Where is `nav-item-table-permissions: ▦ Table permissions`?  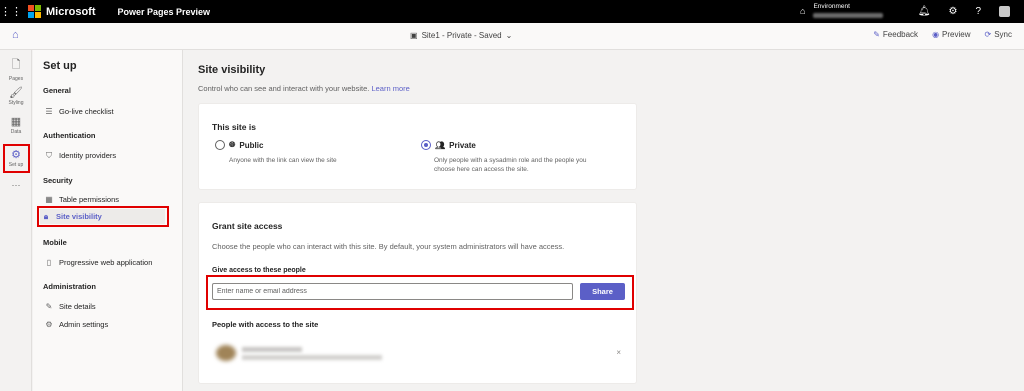
nav-item-table-permissions: ▦ Table permissions is located at coordinates (108, 199).